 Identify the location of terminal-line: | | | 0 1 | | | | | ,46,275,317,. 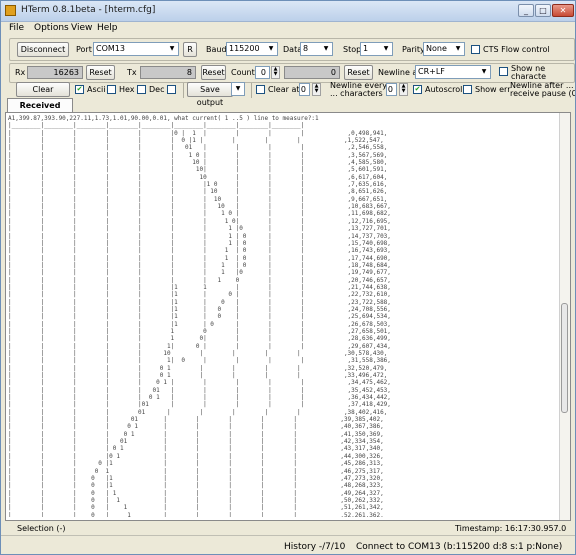
(196, 471).